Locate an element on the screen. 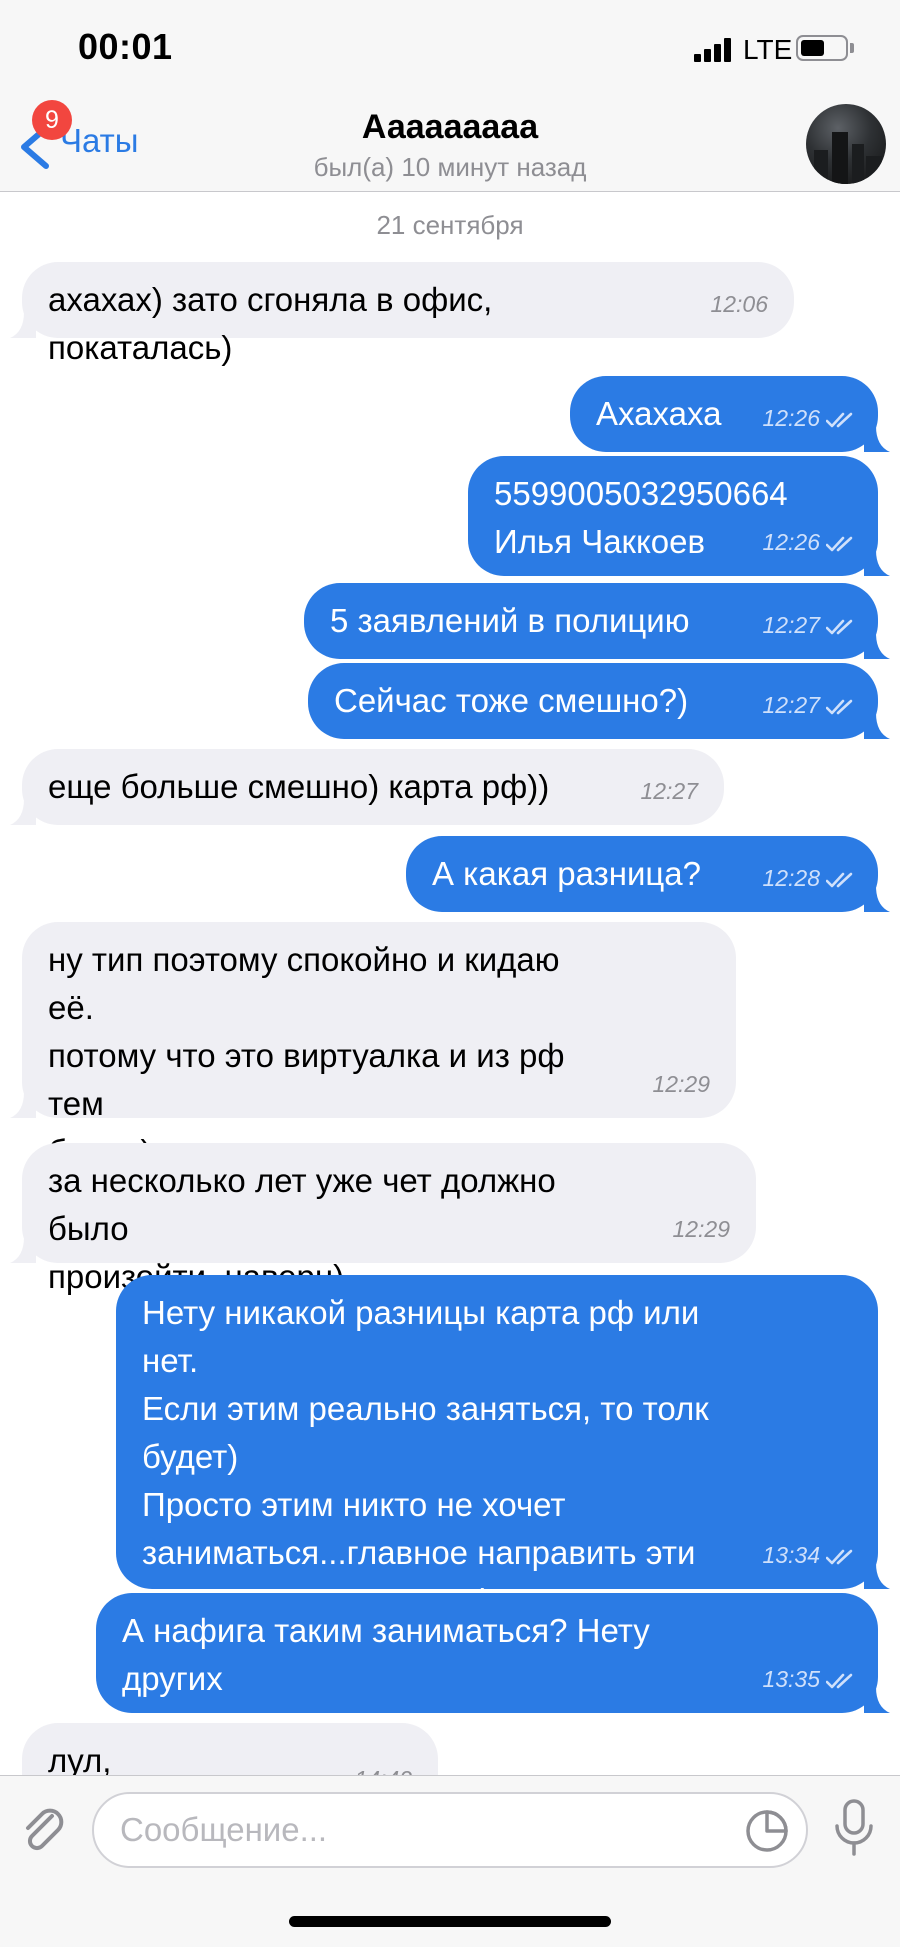  outgoing-message: А какая разница? 12:28 is located at coordinates (648, 874).